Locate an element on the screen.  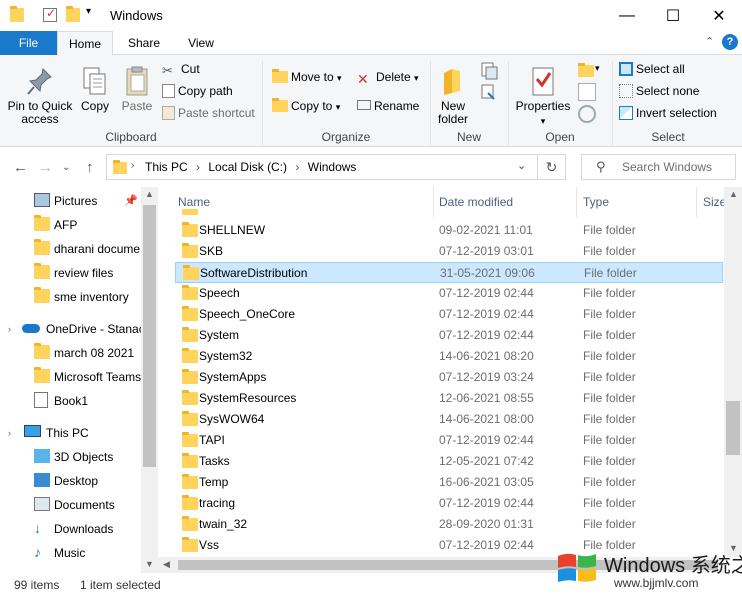
tab-home: Home is located at coordinates (85, 43).